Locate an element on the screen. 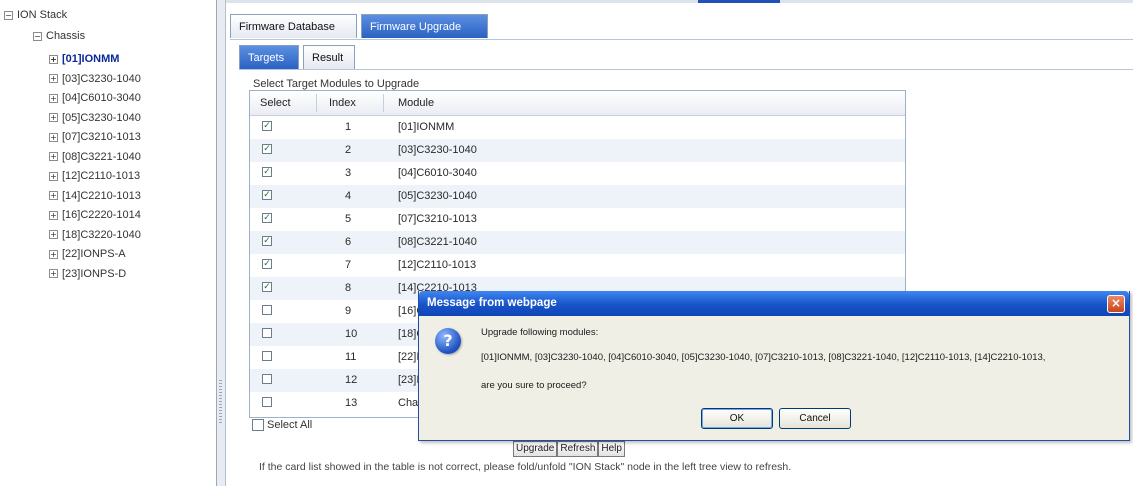  refresh-button: Refresh is located at coordinates (578, 449).